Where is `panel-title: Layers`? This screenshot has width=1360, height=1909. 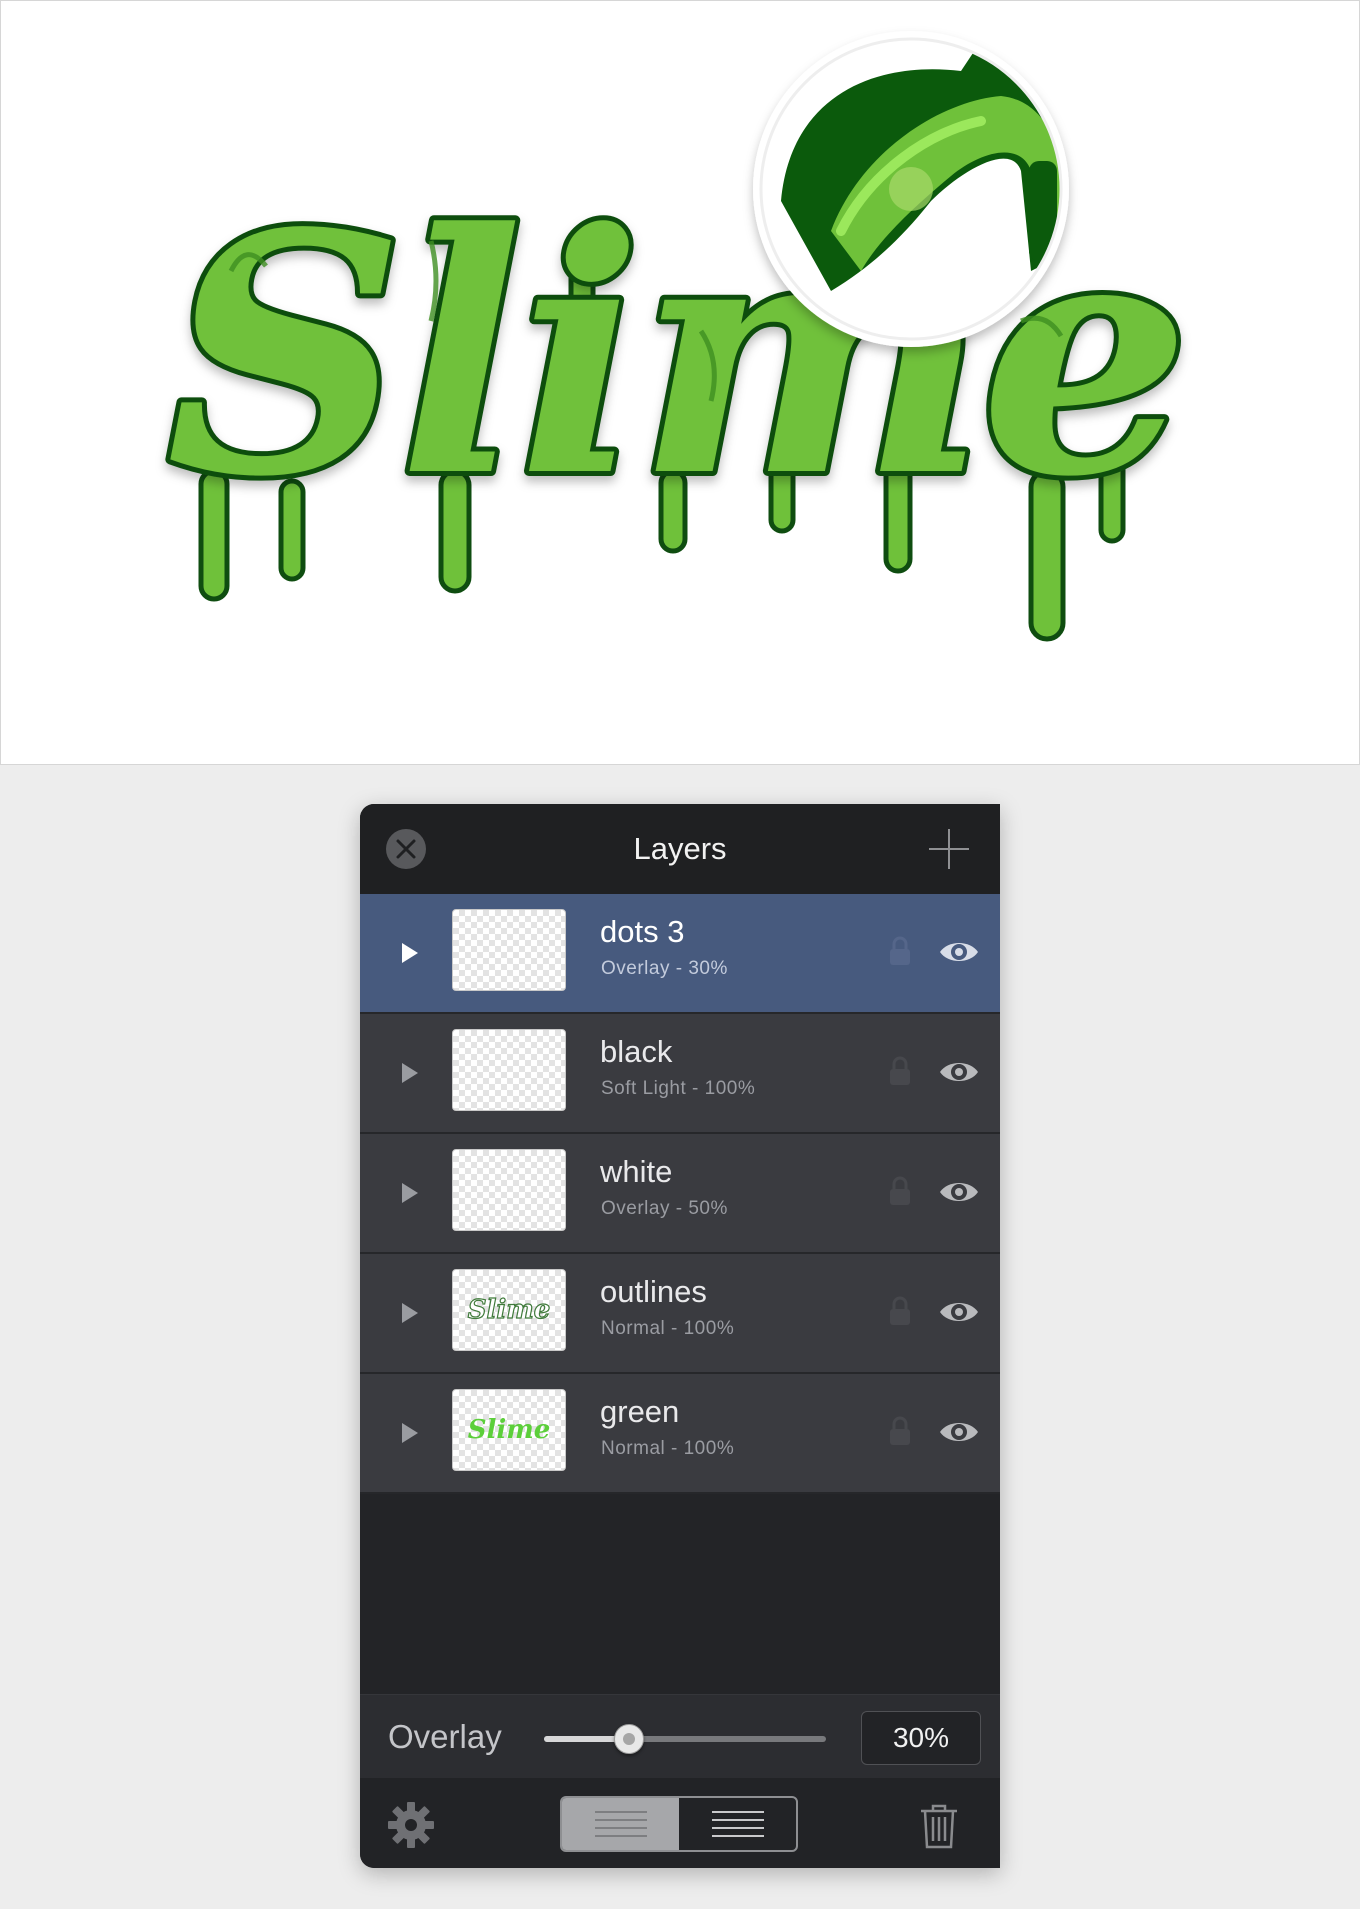 panel-title: Layers is located at coordinates (680, 848).